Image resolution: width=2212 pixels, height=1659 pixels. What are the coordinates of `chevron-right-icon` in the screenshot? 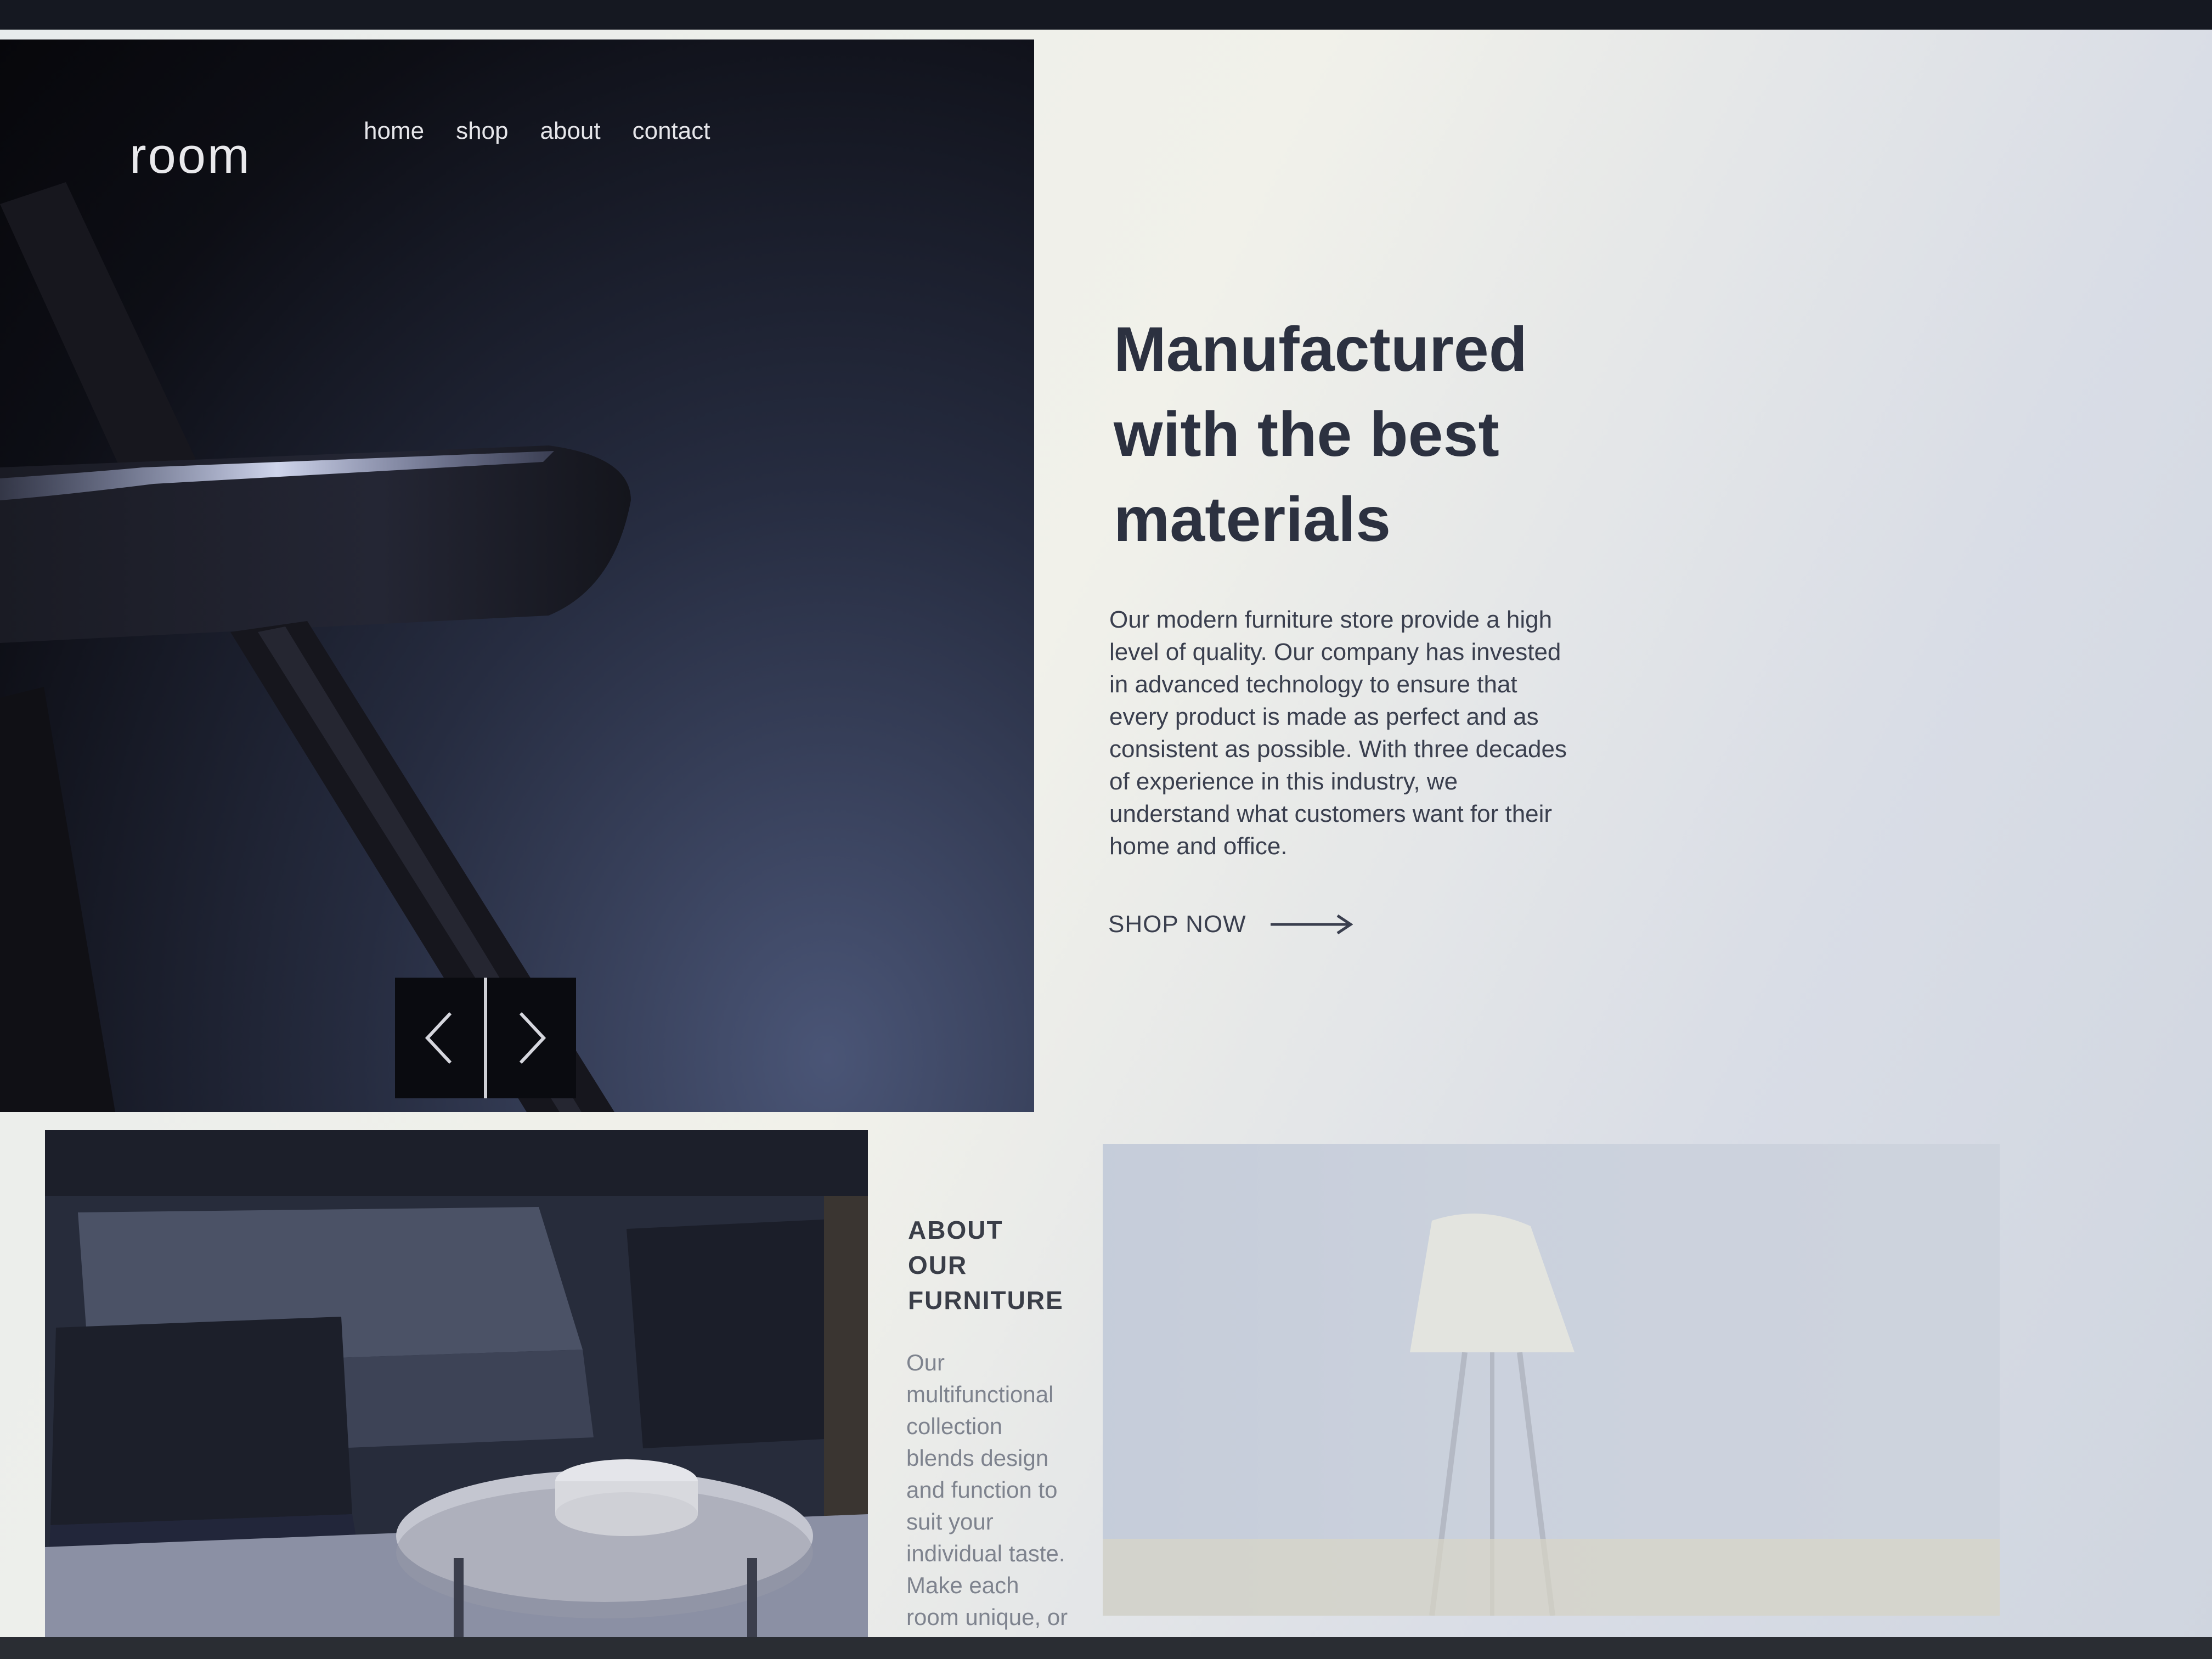 It's located at (532, 1038).